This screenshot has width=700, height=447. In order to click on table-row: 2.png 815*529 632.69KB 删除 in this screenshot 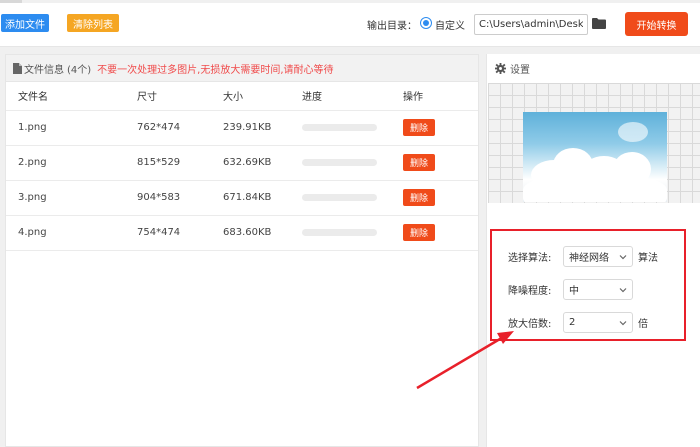, I will do `click(242, 162)`.